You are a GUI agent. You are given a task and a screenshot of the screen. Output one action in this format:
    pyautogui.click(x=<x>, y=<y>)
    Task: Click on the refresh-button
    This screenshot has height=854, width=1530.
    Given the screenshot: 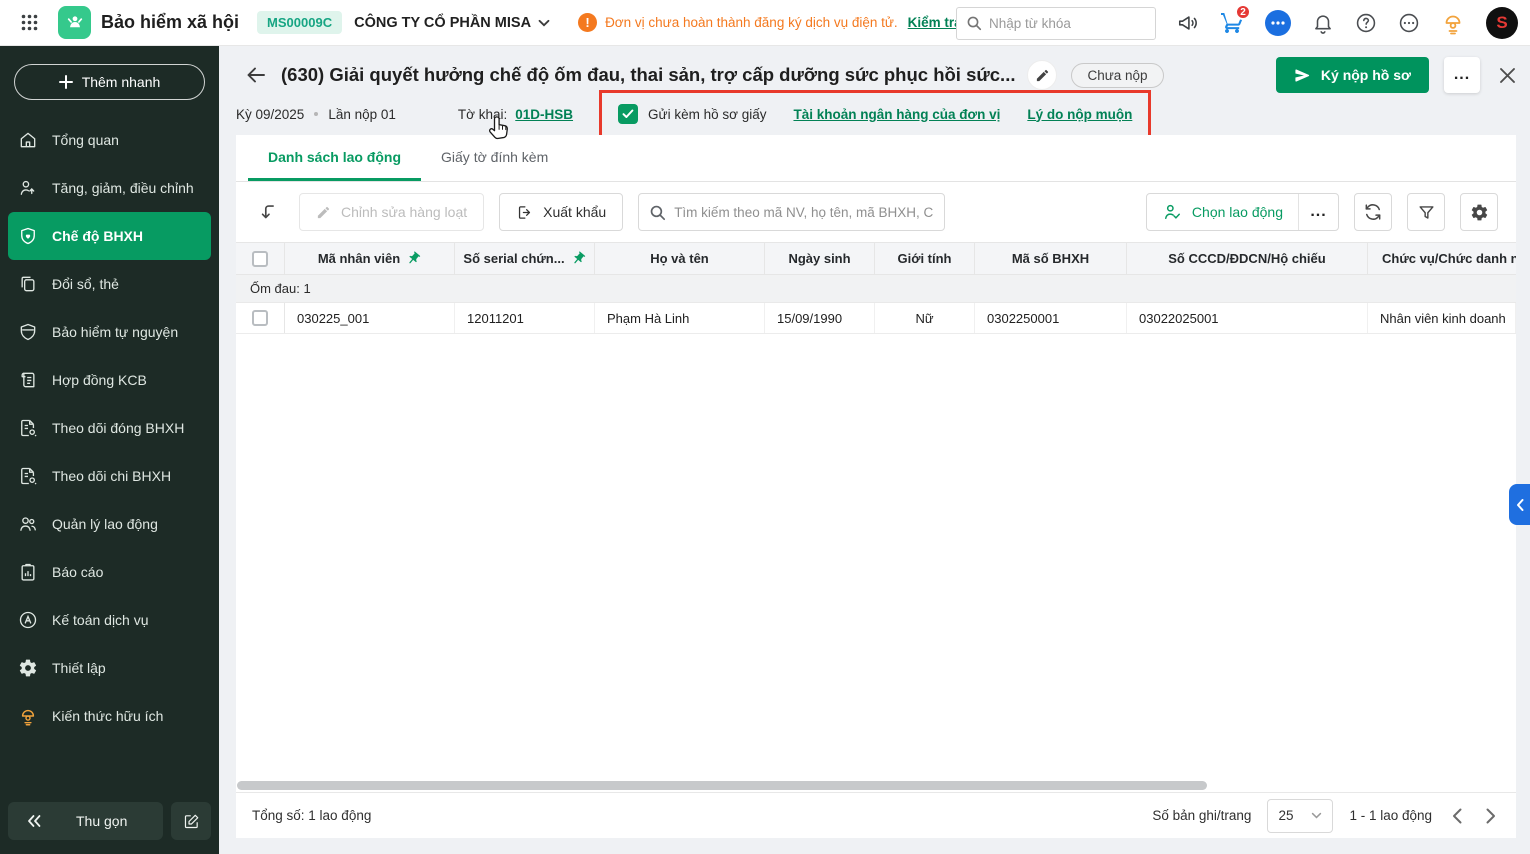 What is the action you would take?
    pyautogui.click(x=1373, y=212)
    